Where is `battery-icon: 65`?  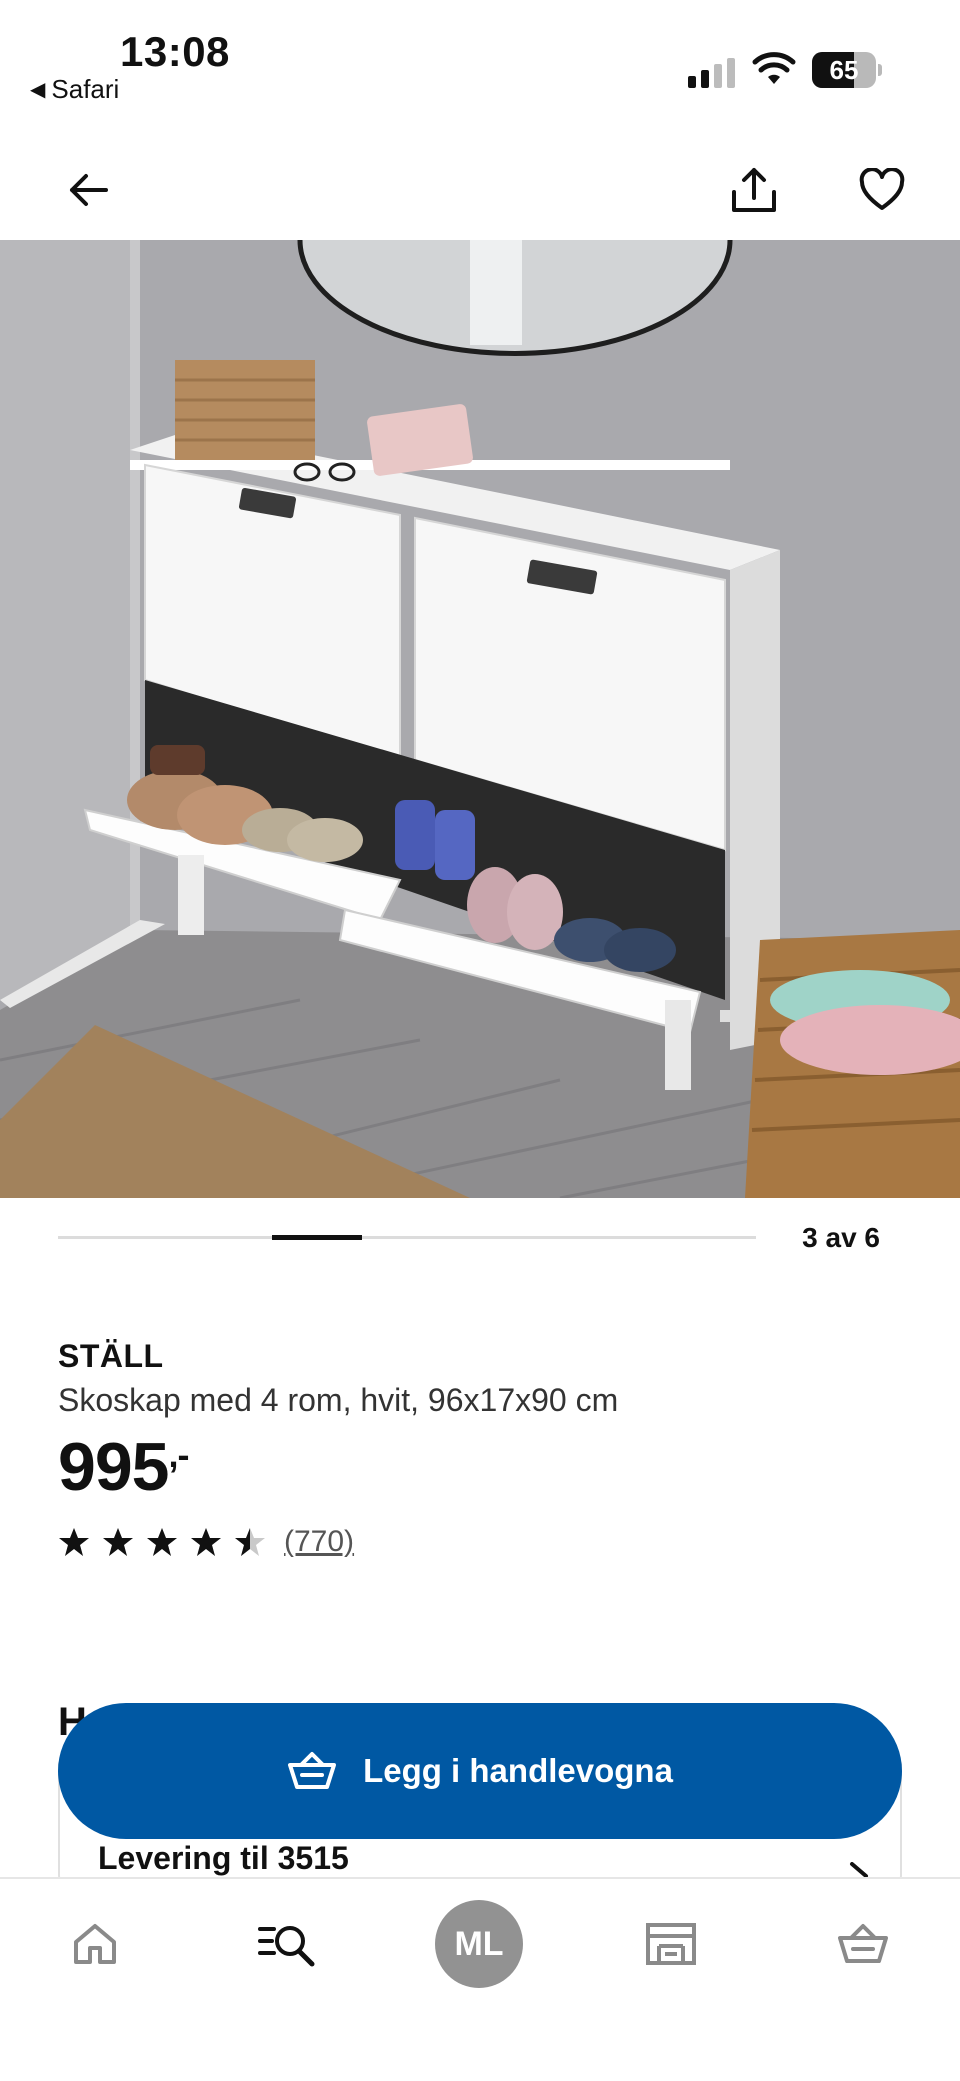
battery-icon: 65 is located at coordinates (847, 70).